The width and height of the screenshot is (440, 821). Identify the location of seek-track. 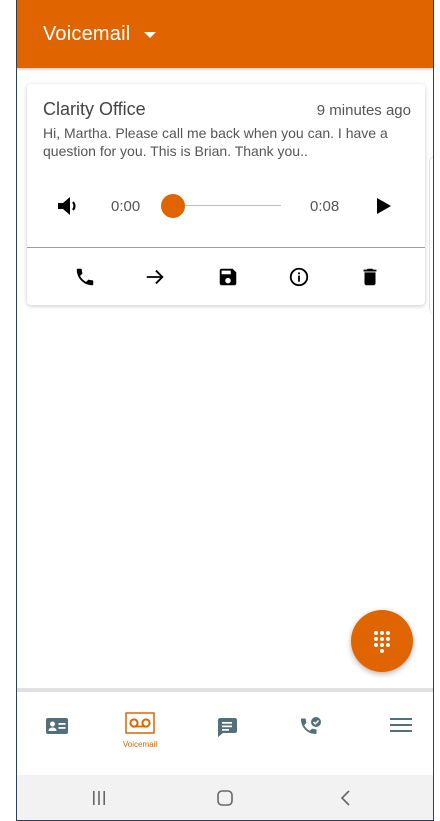
(228, 205).